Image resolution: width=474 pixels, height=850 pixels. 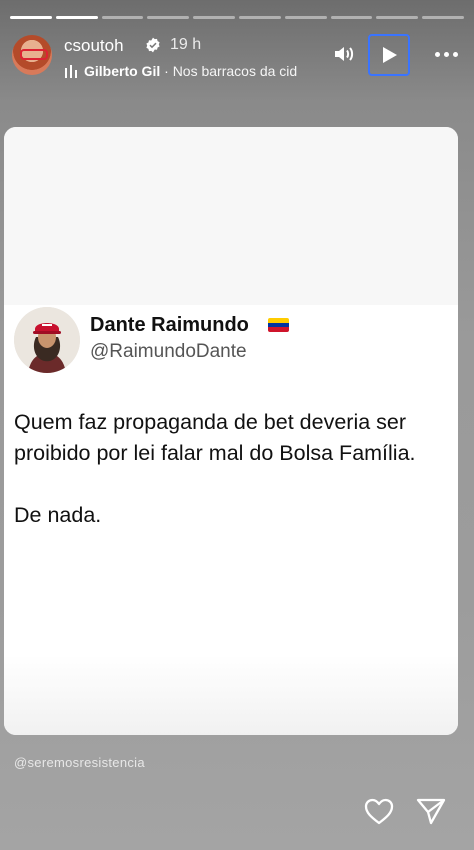 I want to click on play-button, so click(x=389, y=55).